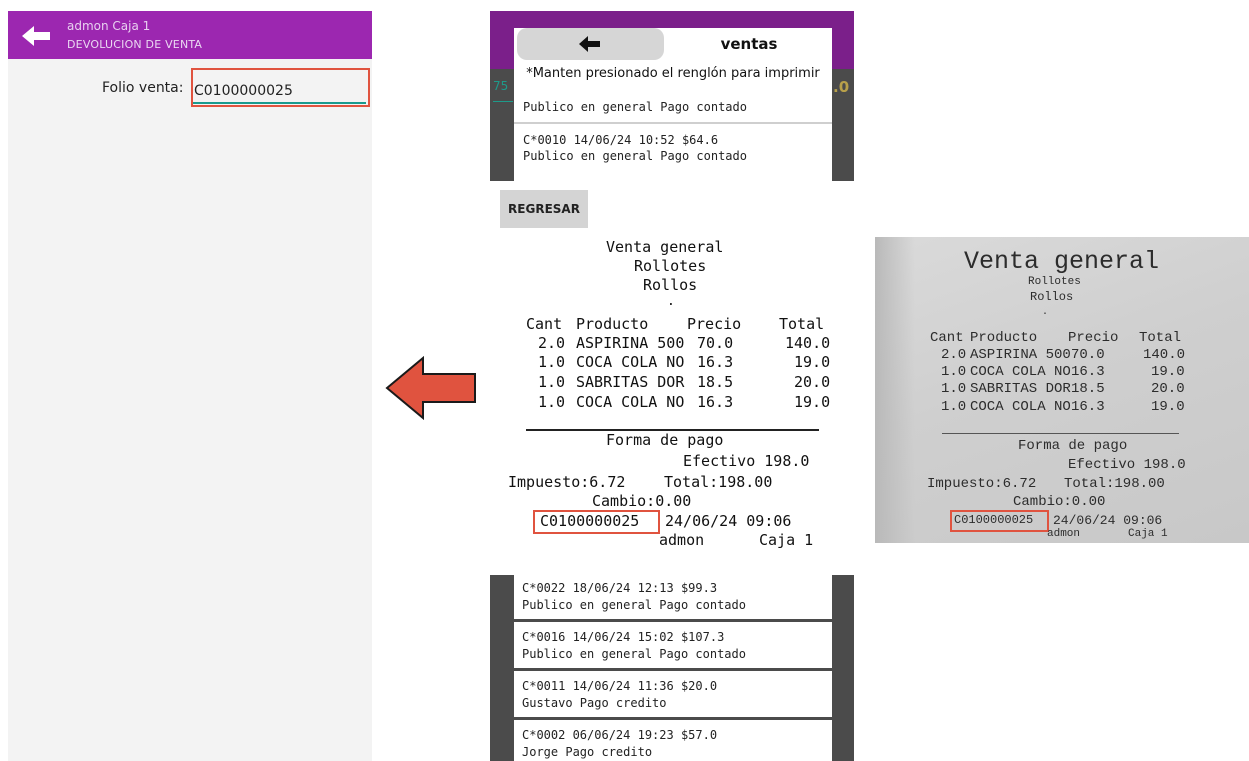  I want to click on receipt-cell: 20.0, so click(812, 382).